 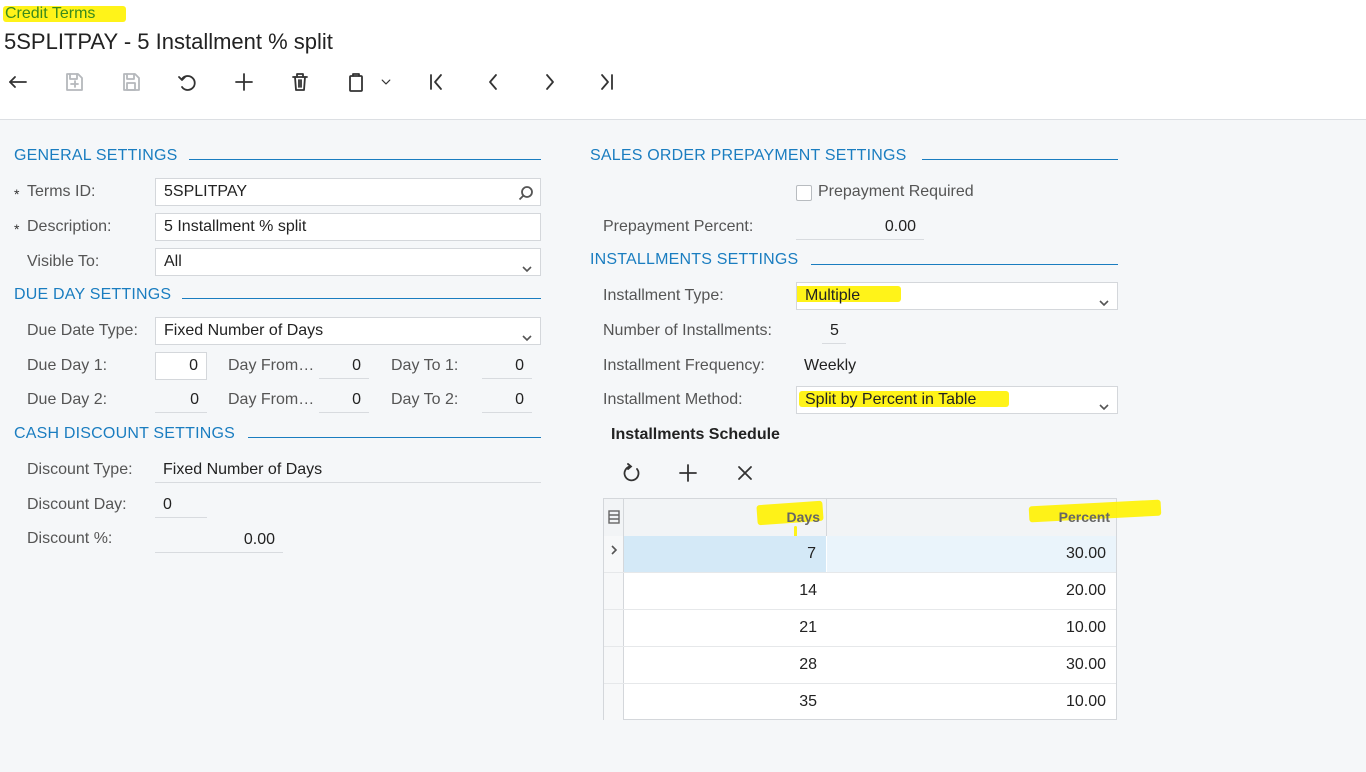 I want to click on installments-schedule-title: Installments Schedule, so click(x=695, y=434).